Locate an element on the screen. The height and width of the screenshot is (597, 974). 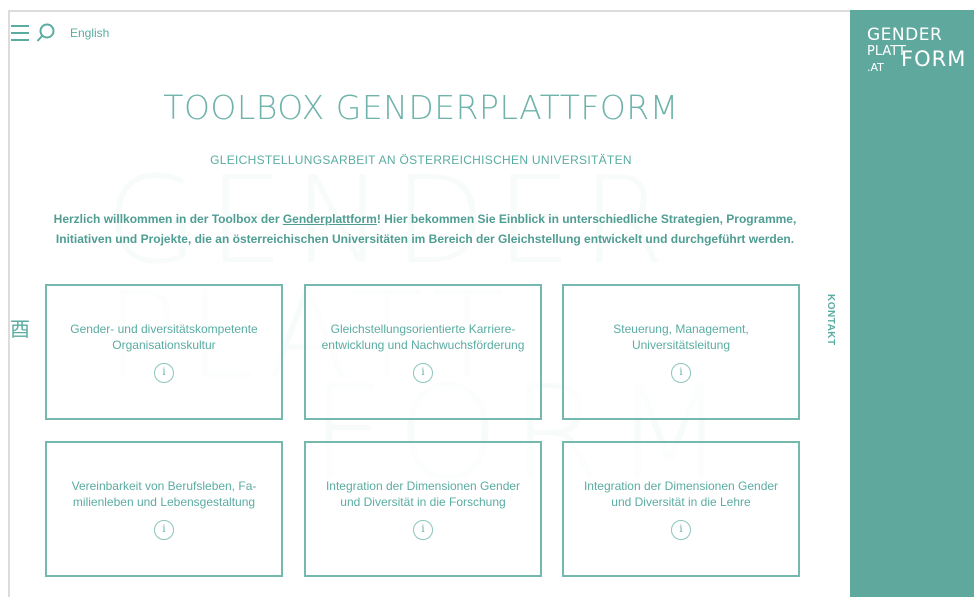
logo-line-1: GENDER is located at coordinates (905, 35).